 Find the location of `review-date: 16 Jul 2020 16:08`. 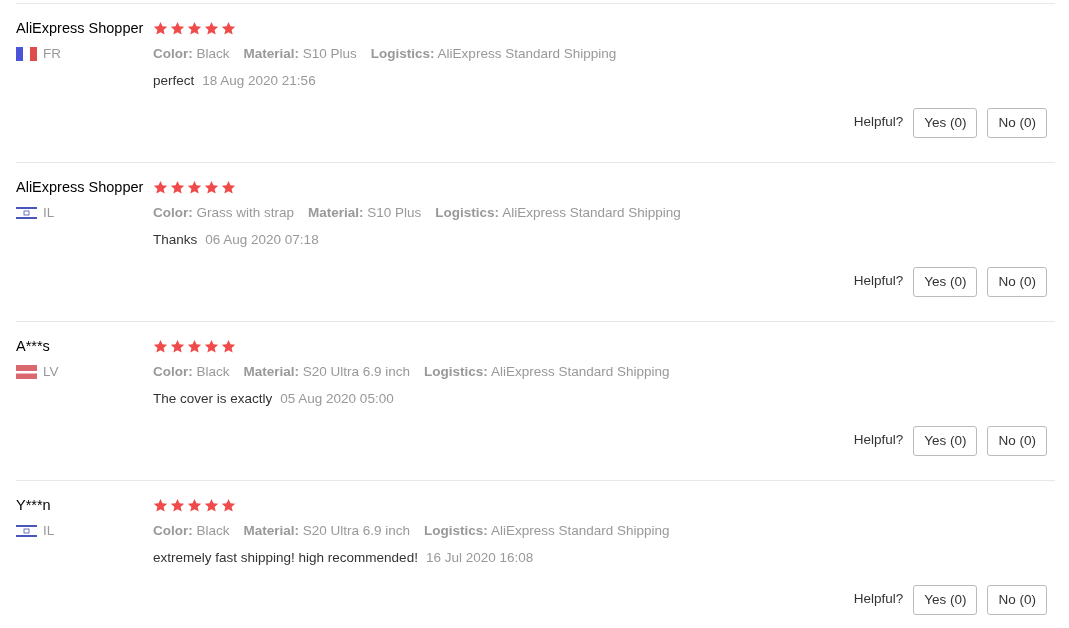

review-date: 16 Jul 2020 16:08 is located at coordinates (479, 558).